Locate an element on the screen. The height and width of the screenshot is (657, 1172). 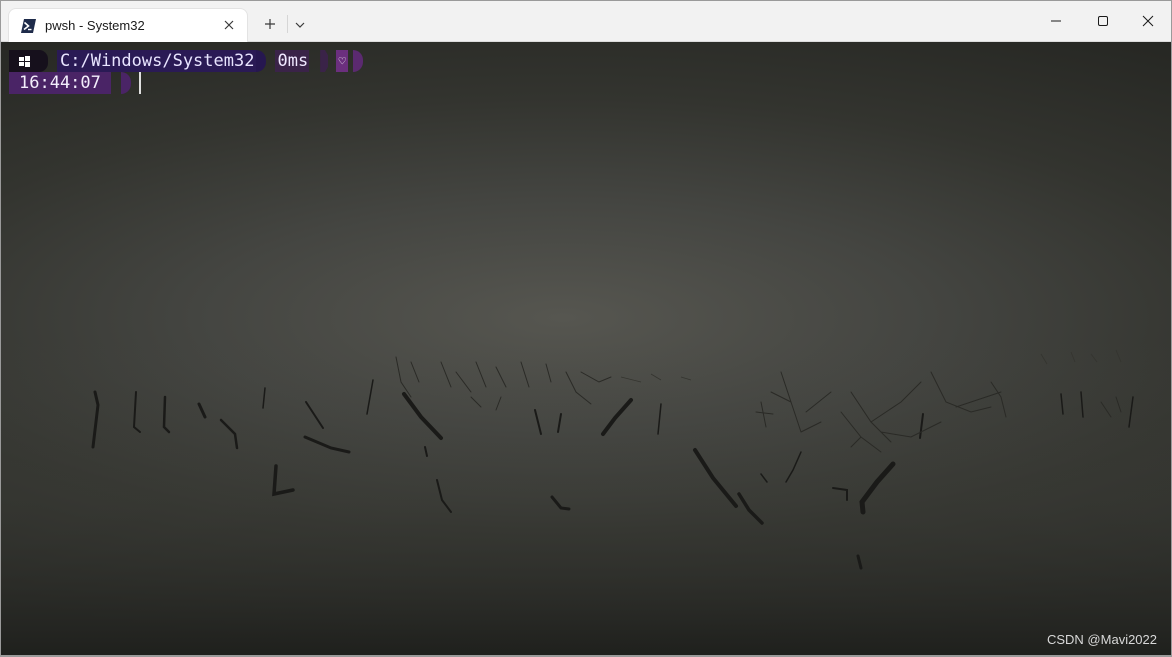
tab-pwsh: pwsh - System32 is located at coordinates (128, 25).